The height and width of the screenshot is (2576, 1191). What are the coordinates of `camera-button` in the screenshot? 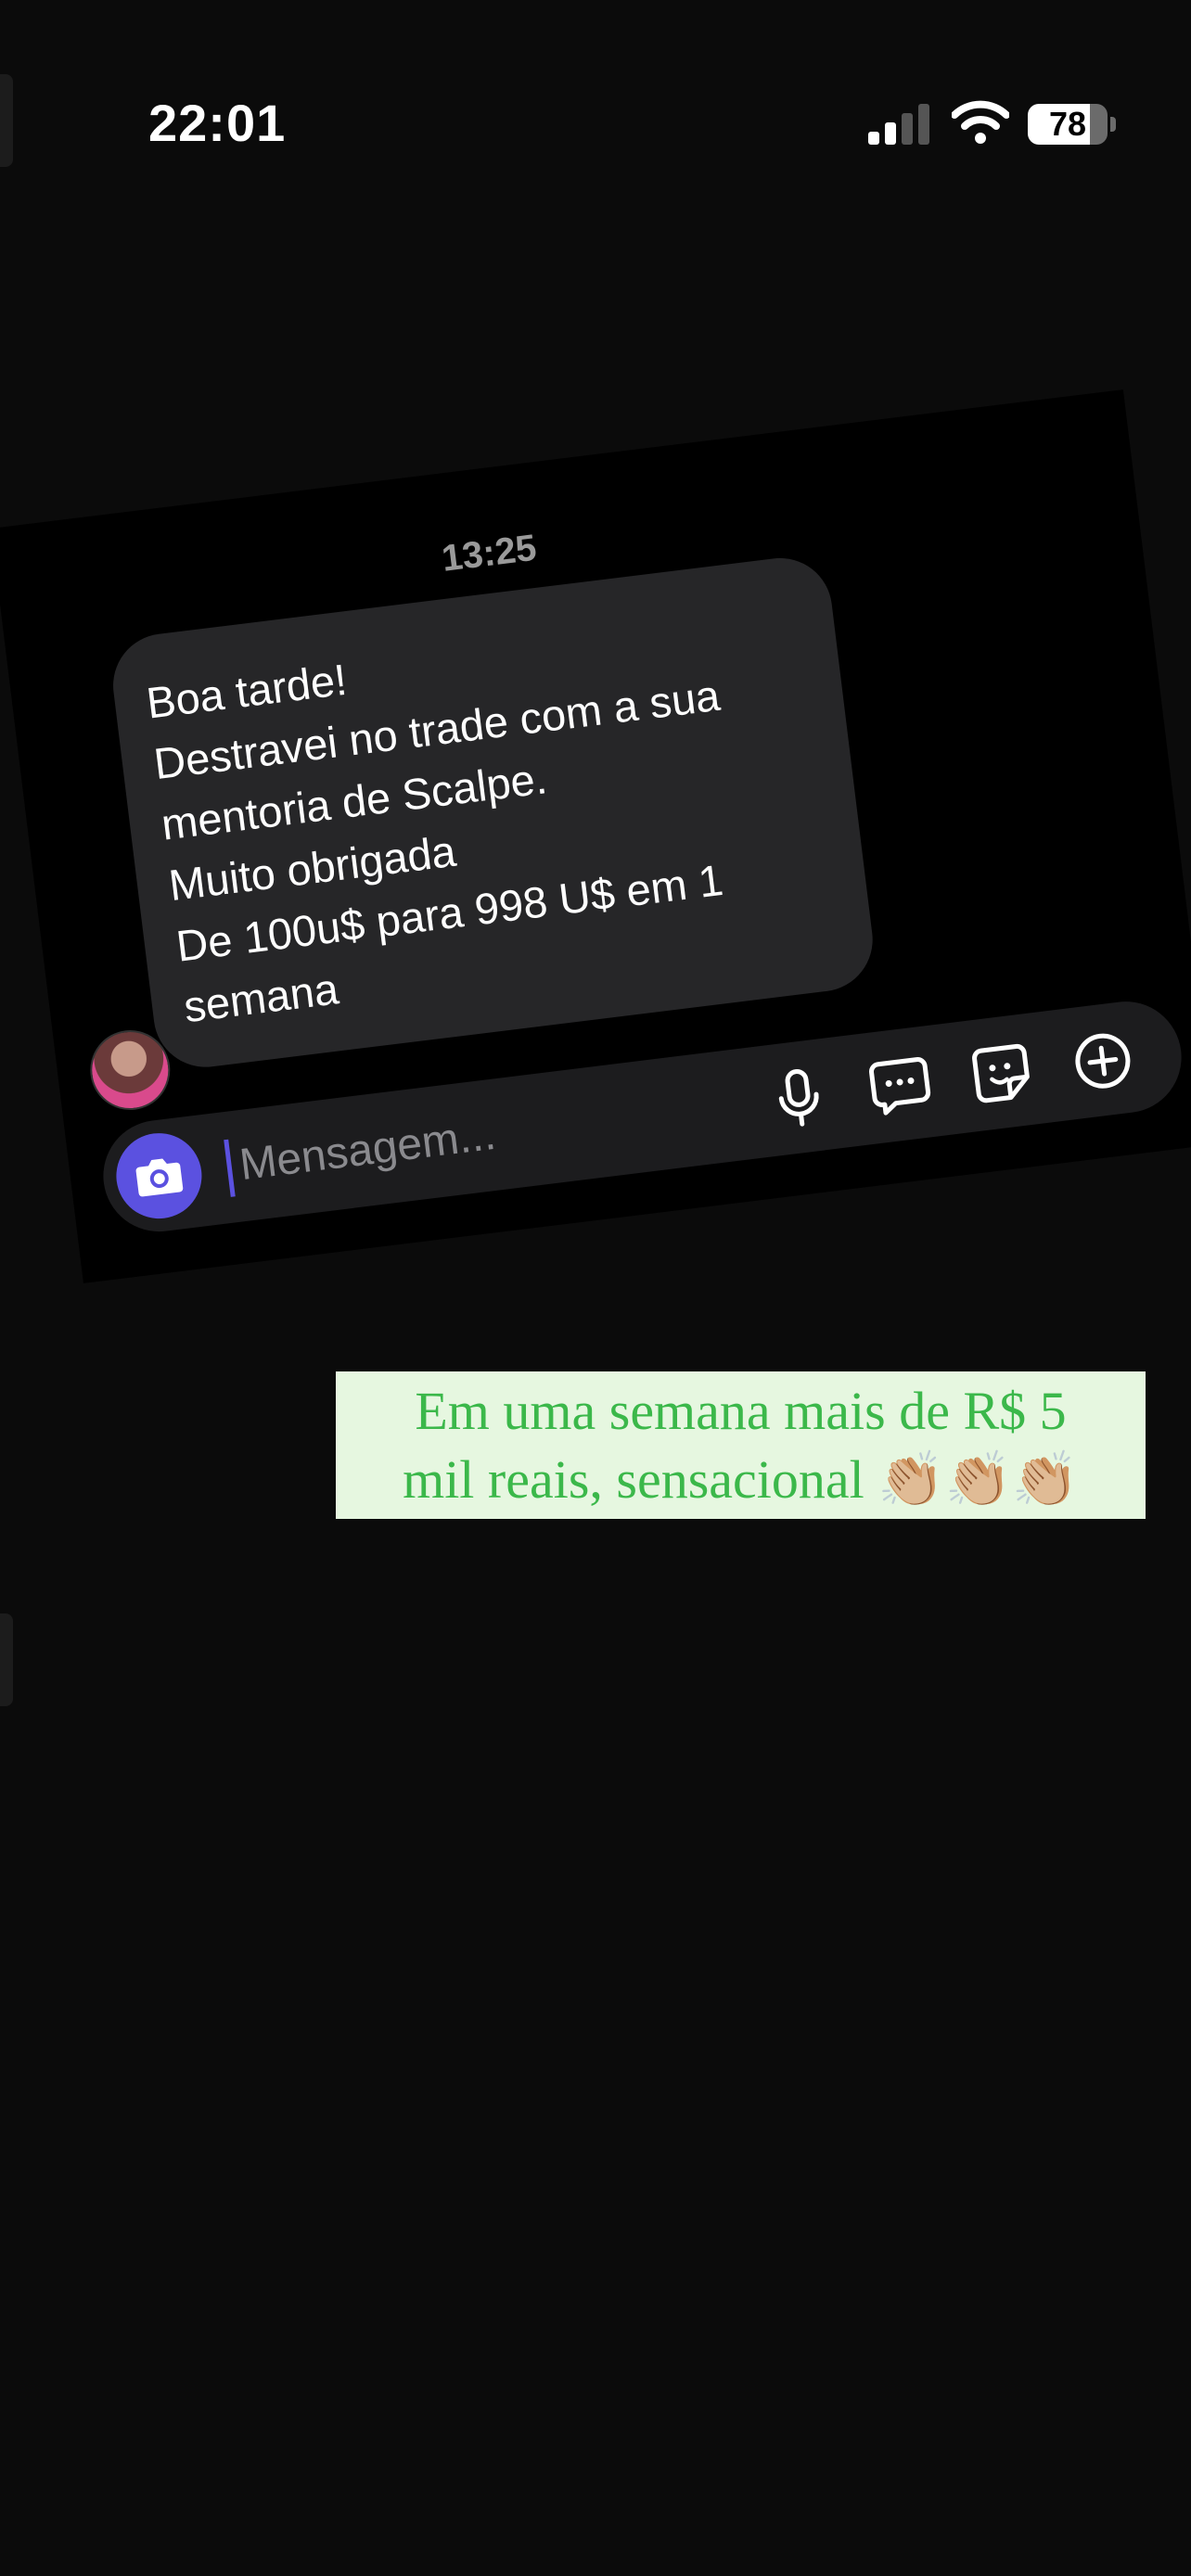 It's located at (159, 1176).